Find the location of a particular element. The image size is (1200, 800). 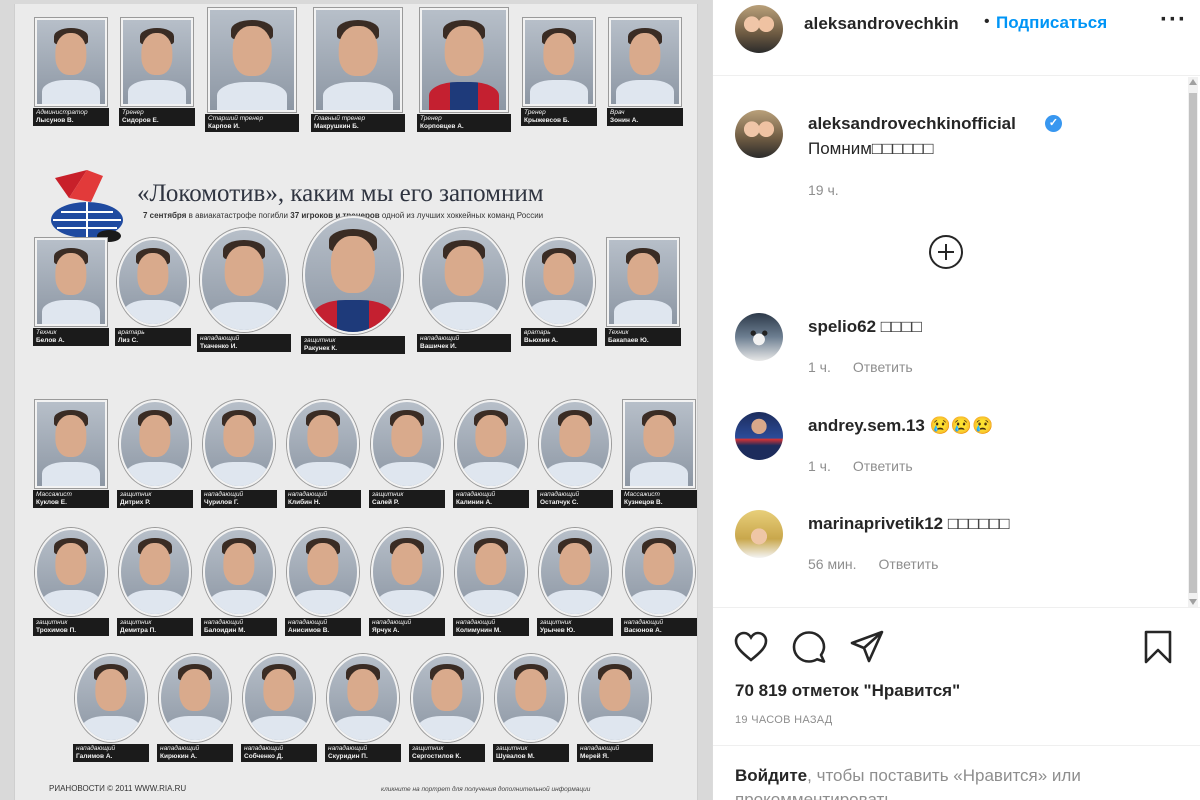

portrait-card: вратарь Вьюхин А. is located at coordinates (559, 292).